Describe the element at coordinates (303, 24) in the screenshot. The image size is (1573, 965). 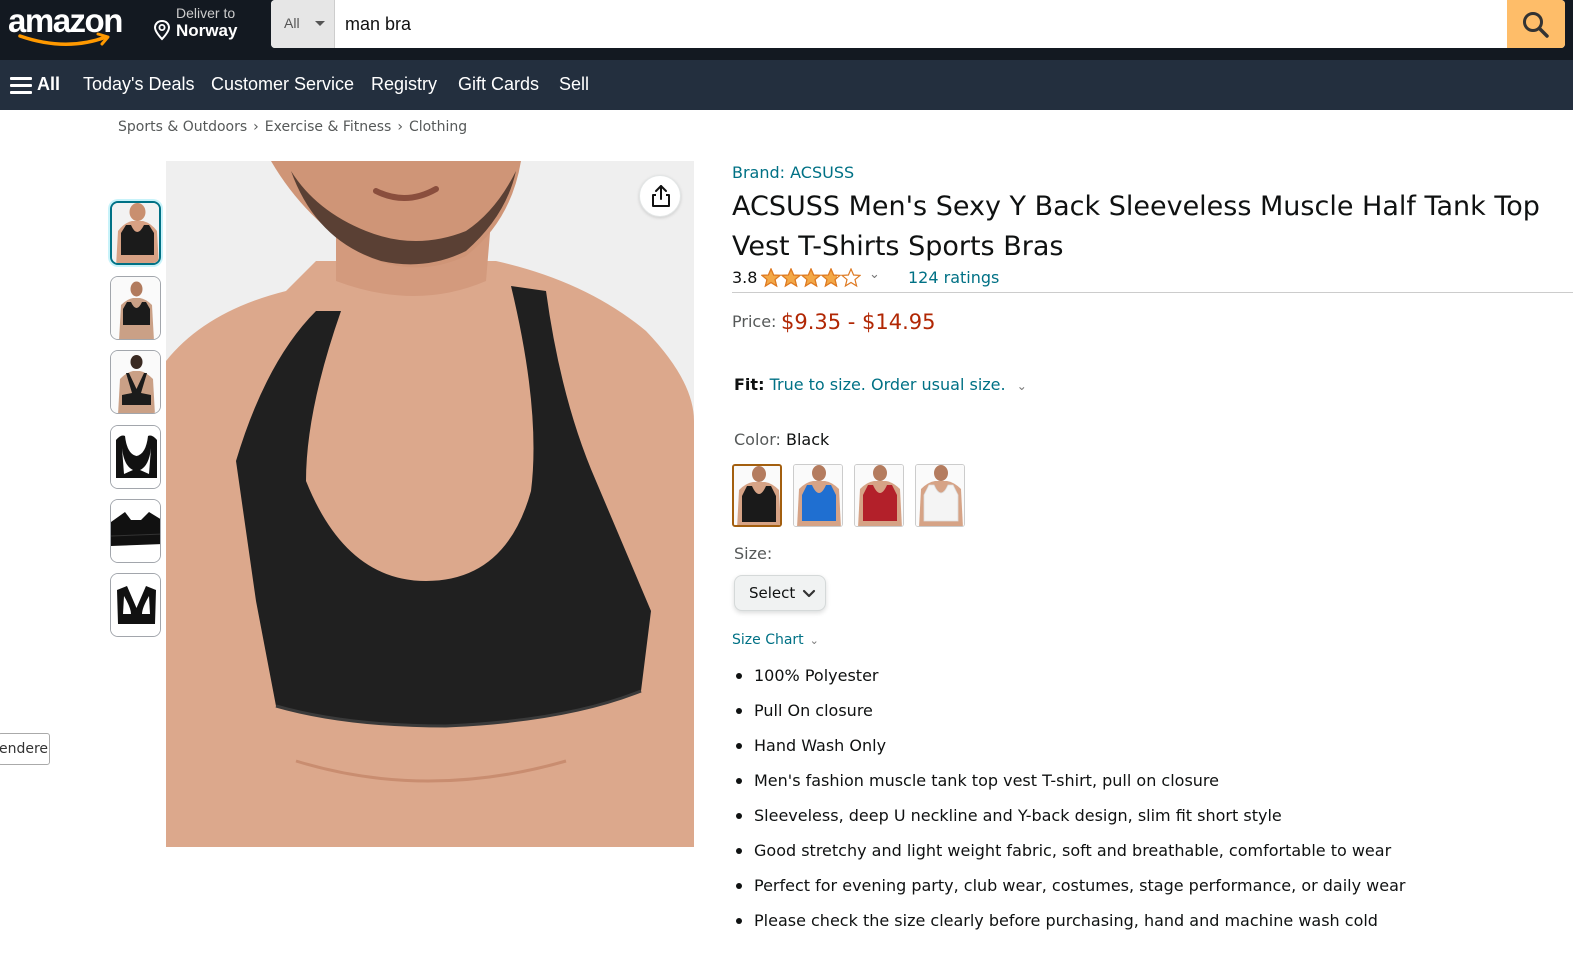
I see `search-category-dropdown: All` at that location.